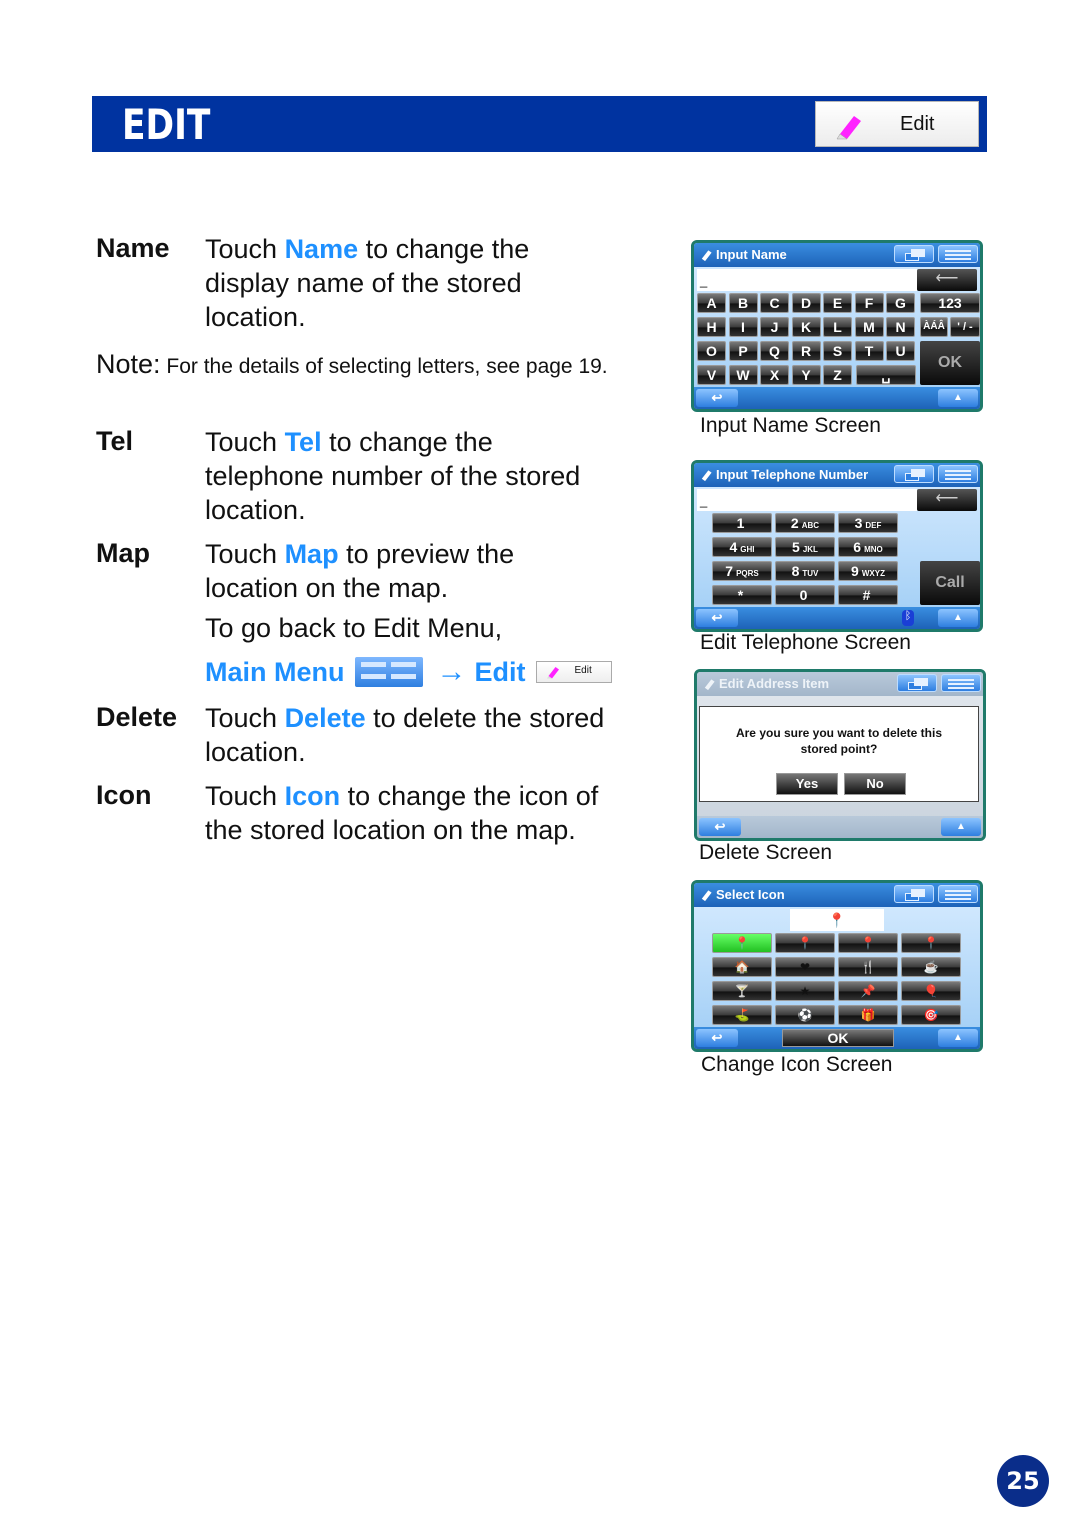  I want to click on icon-option: ★, so click(805, 991).